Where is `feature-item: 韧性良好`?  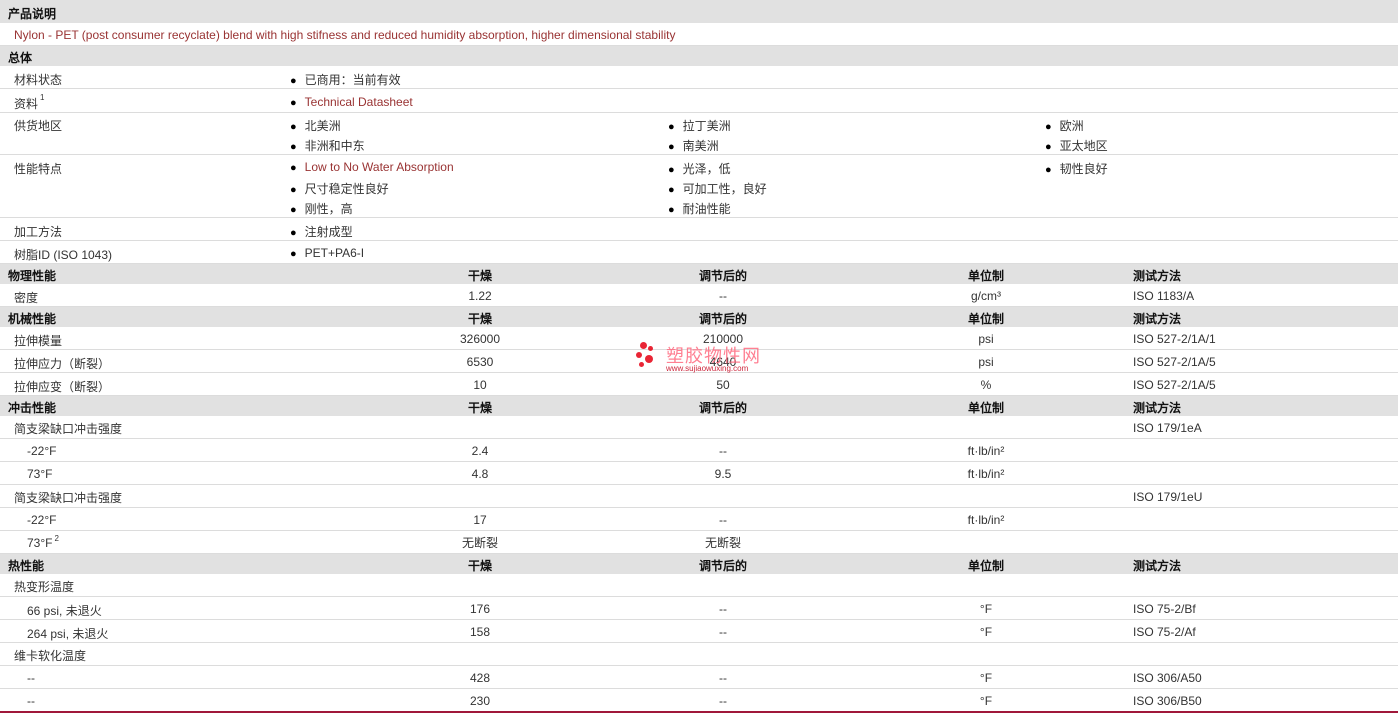 feature-item: 韧性良好 is located at coordinates (1076, 168).